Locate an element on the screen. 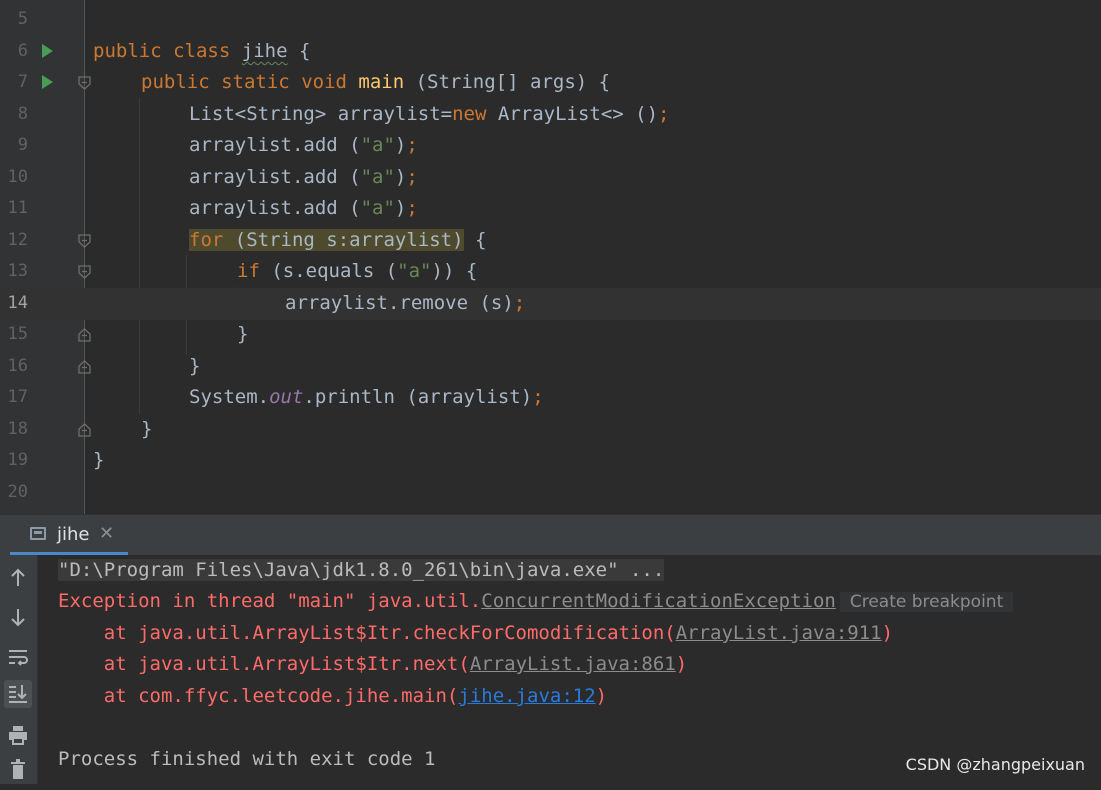 The height and width of the screenshot is (790, 1101). console-line-finish: Process finished with exit code 1 is located at coordinates (247, 759).